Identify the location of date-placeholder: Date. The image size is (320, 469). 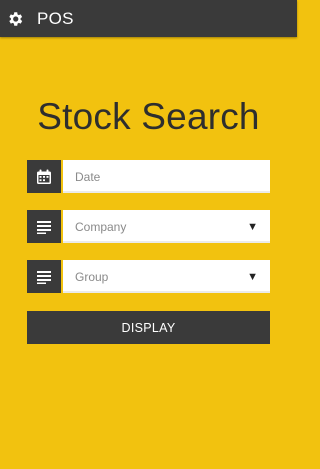
(88, 176).